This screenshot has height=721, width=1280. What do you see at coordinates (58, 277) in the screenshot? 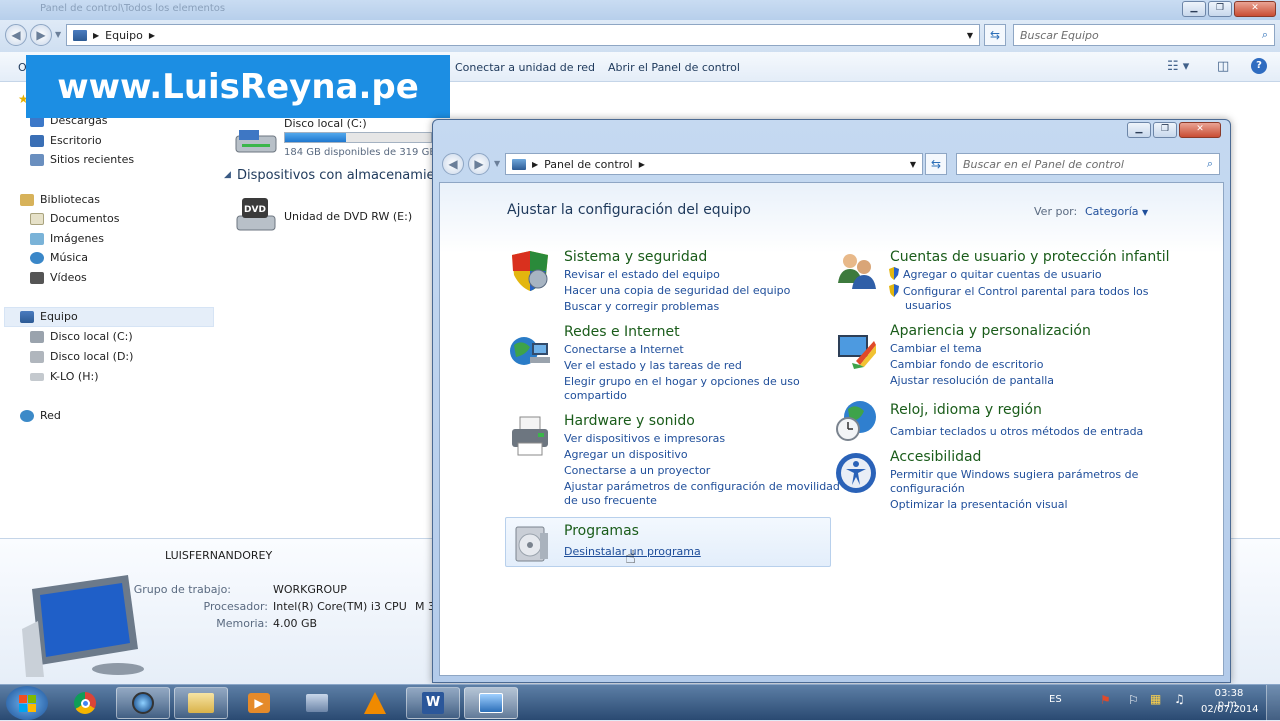
I see `nav-item-videos: Vídeos` at bounding box center [58, 277].